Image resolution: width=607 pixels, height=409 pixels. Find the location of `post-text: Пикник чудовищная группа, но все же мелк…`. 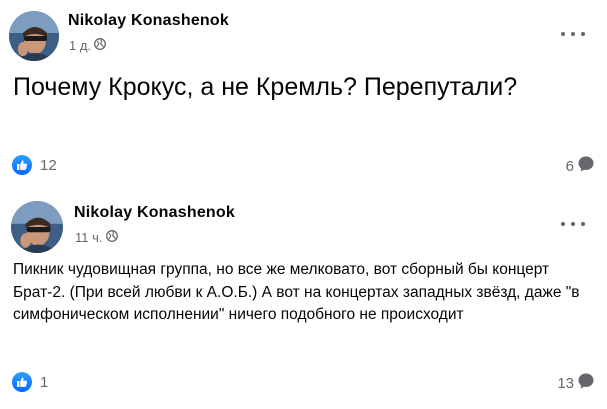

post-text: Пикник чудовищная группа, но все же мелк… is located at coordinates (296, 292).